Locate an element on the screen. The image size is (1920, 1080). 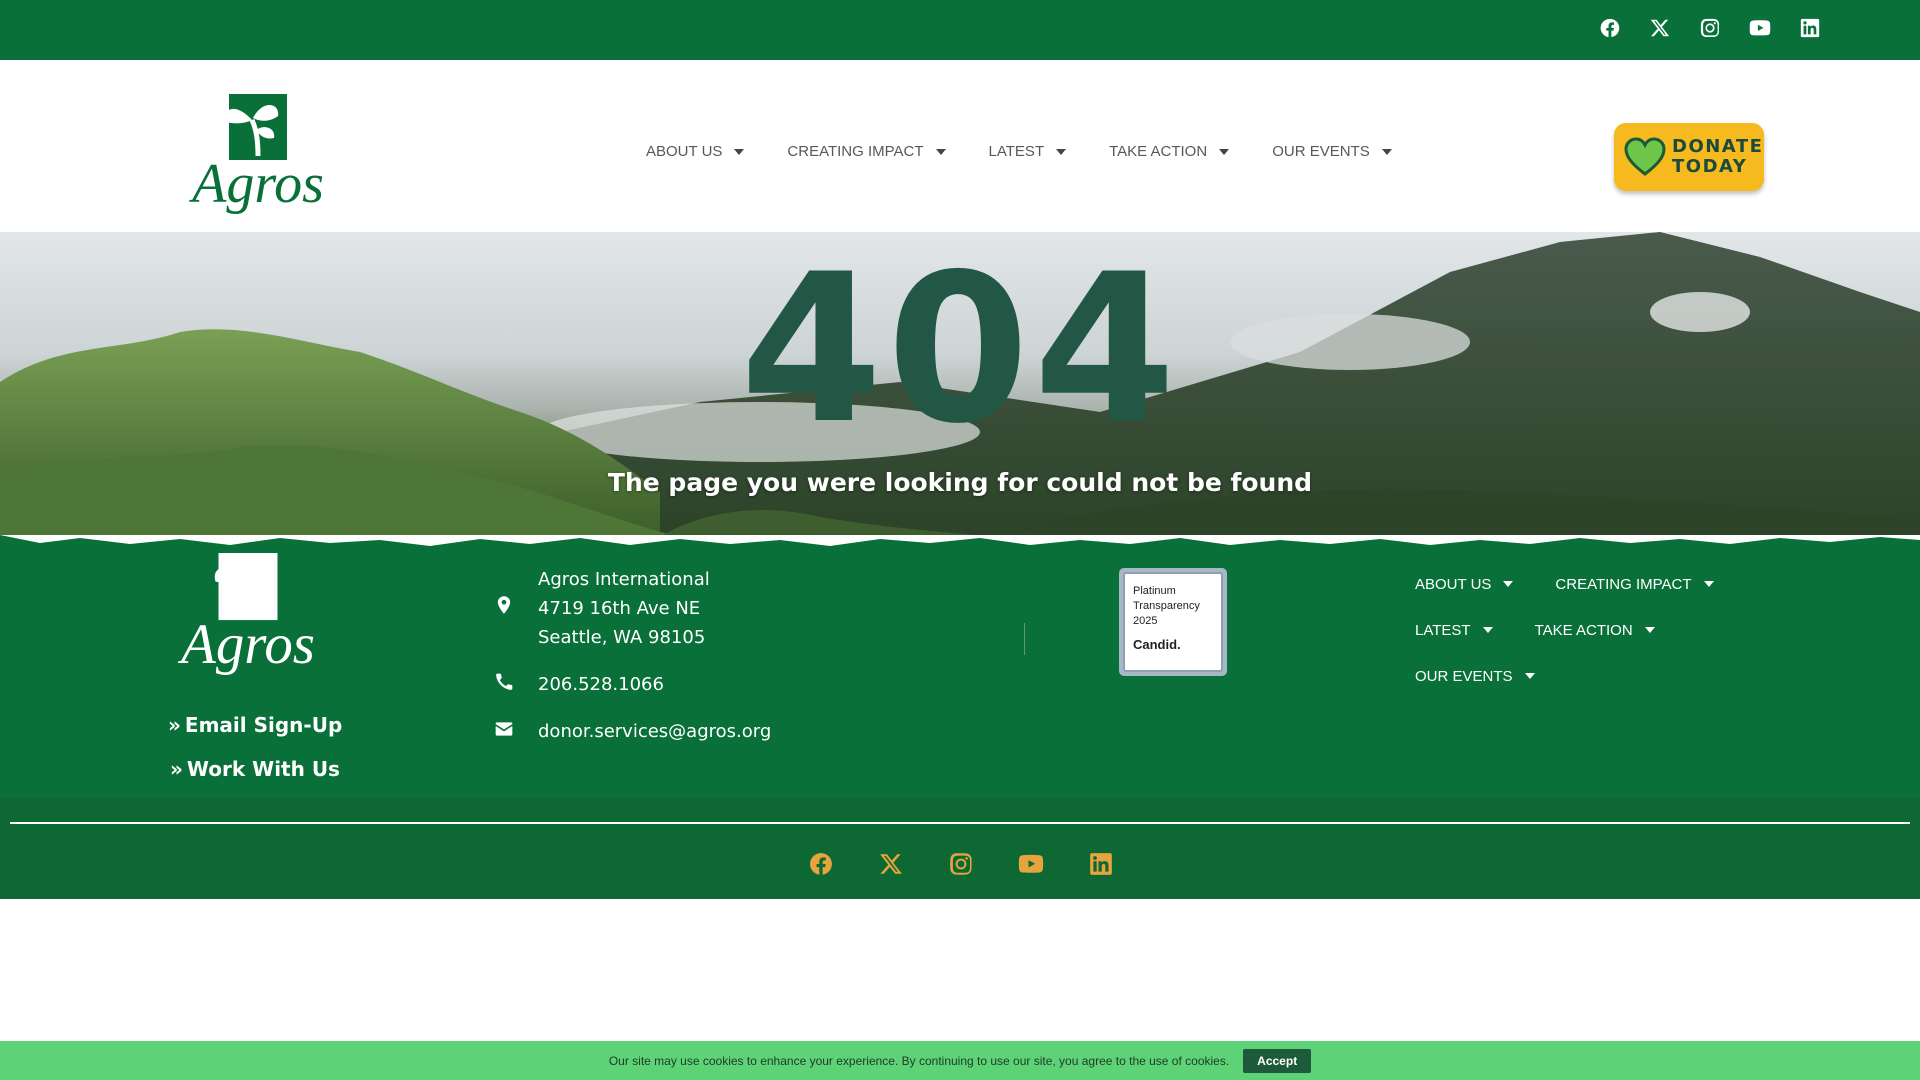
footer-nav-latest: LATEST is located at coordinates (1454, 630).